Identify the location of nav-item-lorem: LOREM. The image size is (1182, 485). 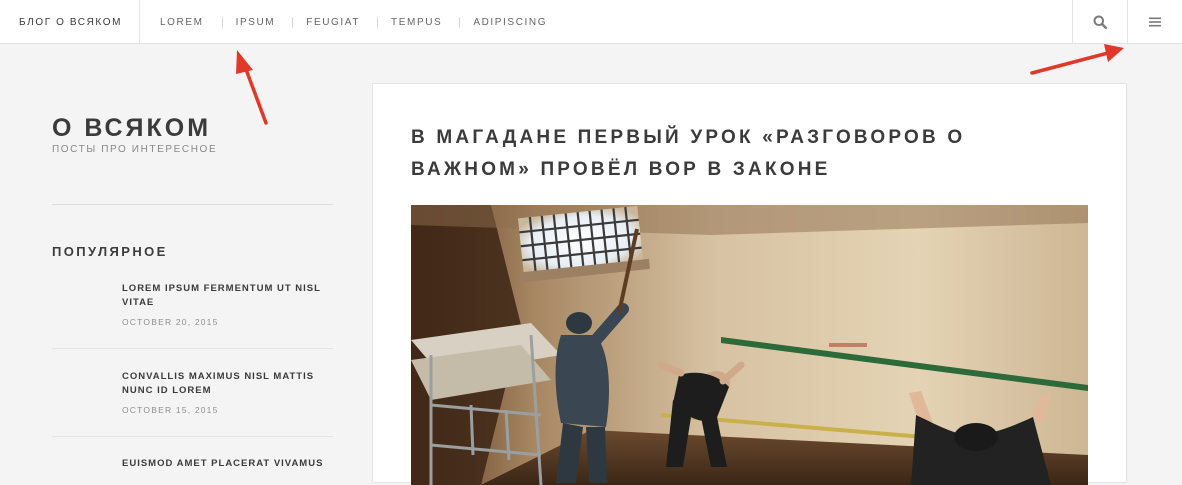
(182, 22).